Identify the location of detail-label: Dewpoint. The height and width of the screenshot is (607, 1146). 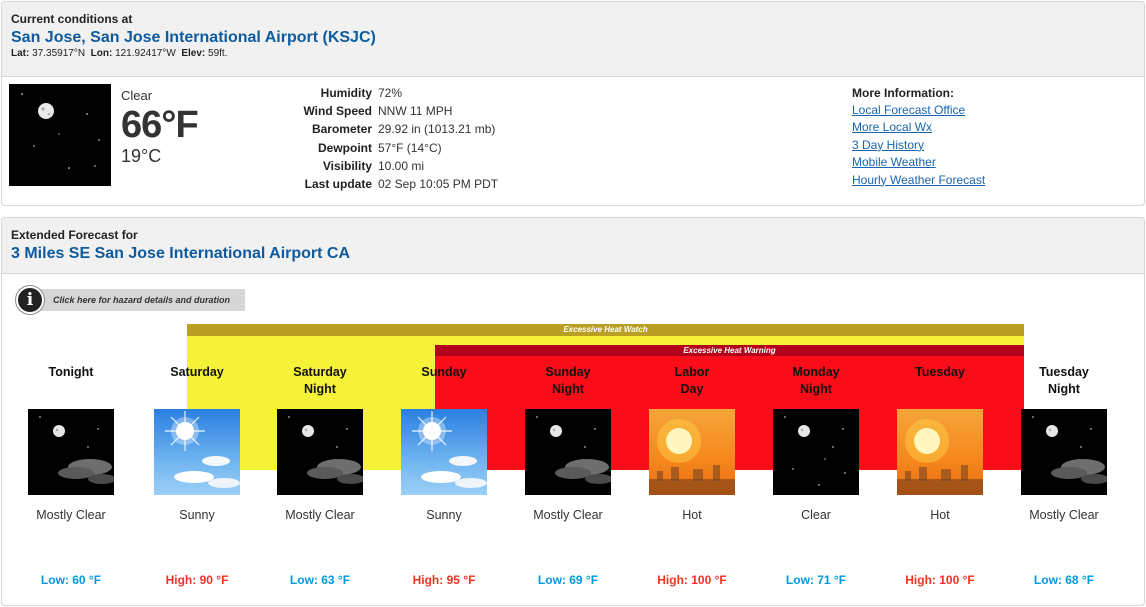
(345, 147).